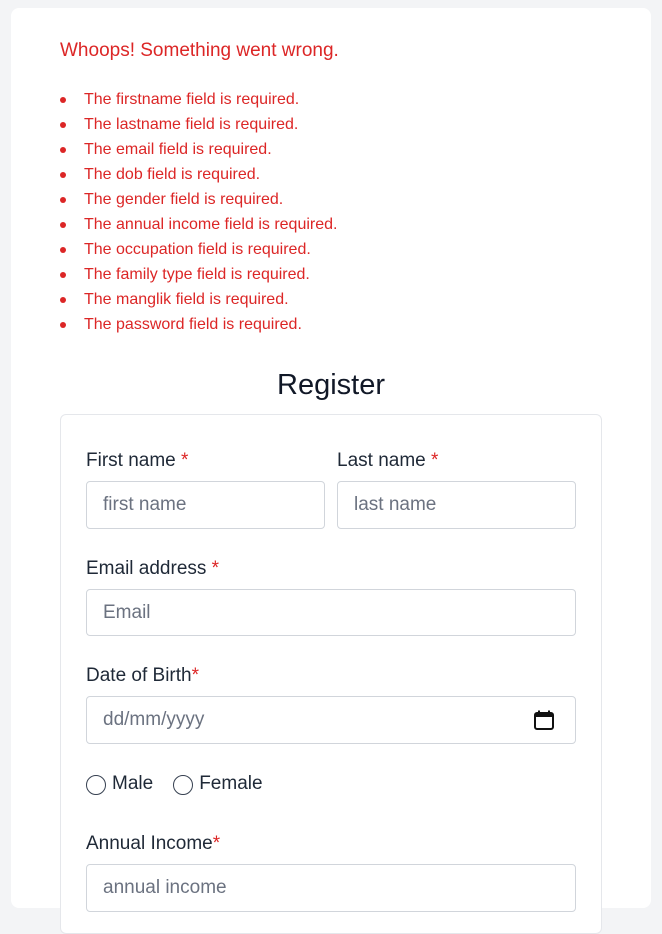 The width and height of the screenshot is (662, 934). I want to click on error-item: The dob field is required., so click(199, 174).